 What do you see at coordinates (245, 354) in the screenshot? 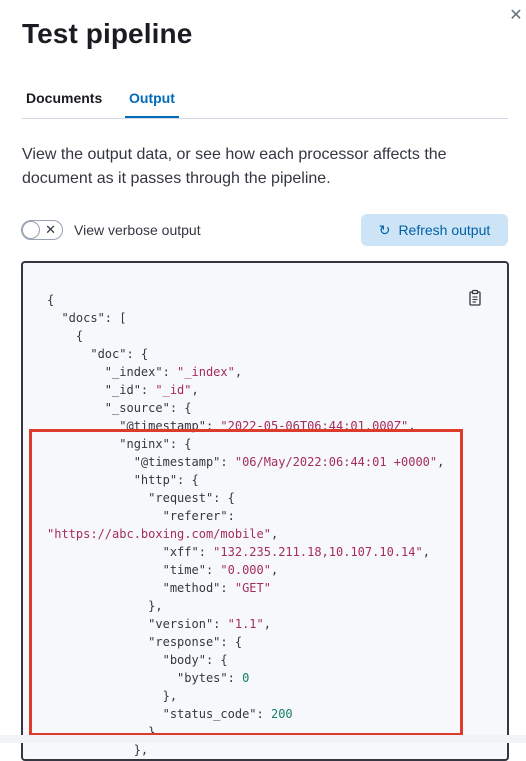
I see `code-line: "doc": {` at bounding box center [245, 354].